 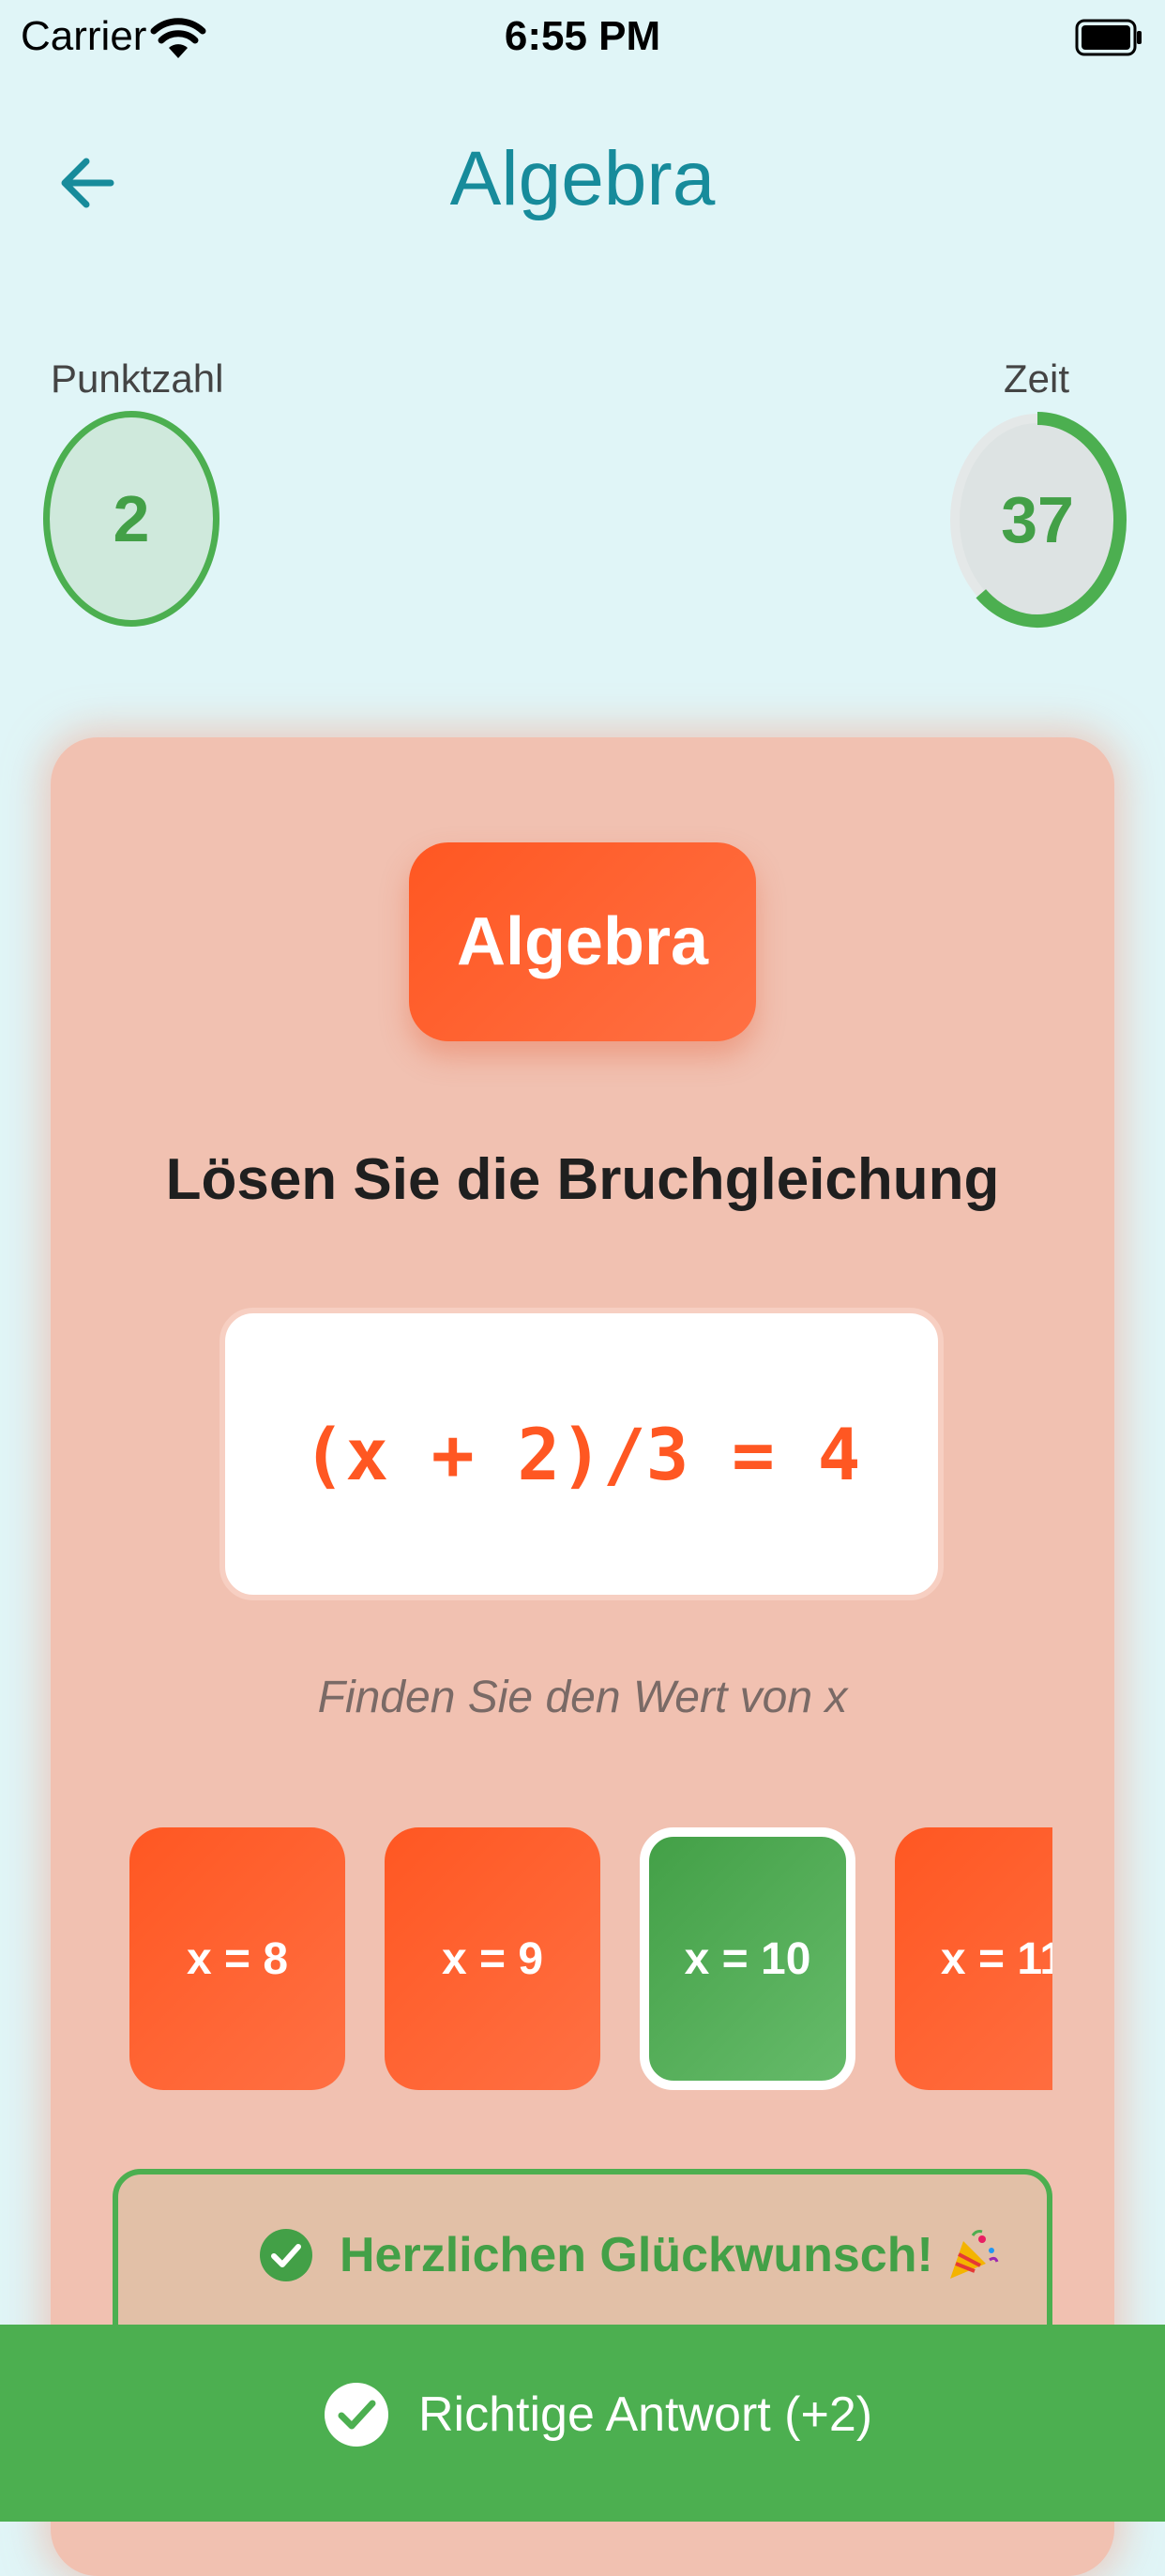 I want to click on battery-icon, so click(x=1108, y=37).